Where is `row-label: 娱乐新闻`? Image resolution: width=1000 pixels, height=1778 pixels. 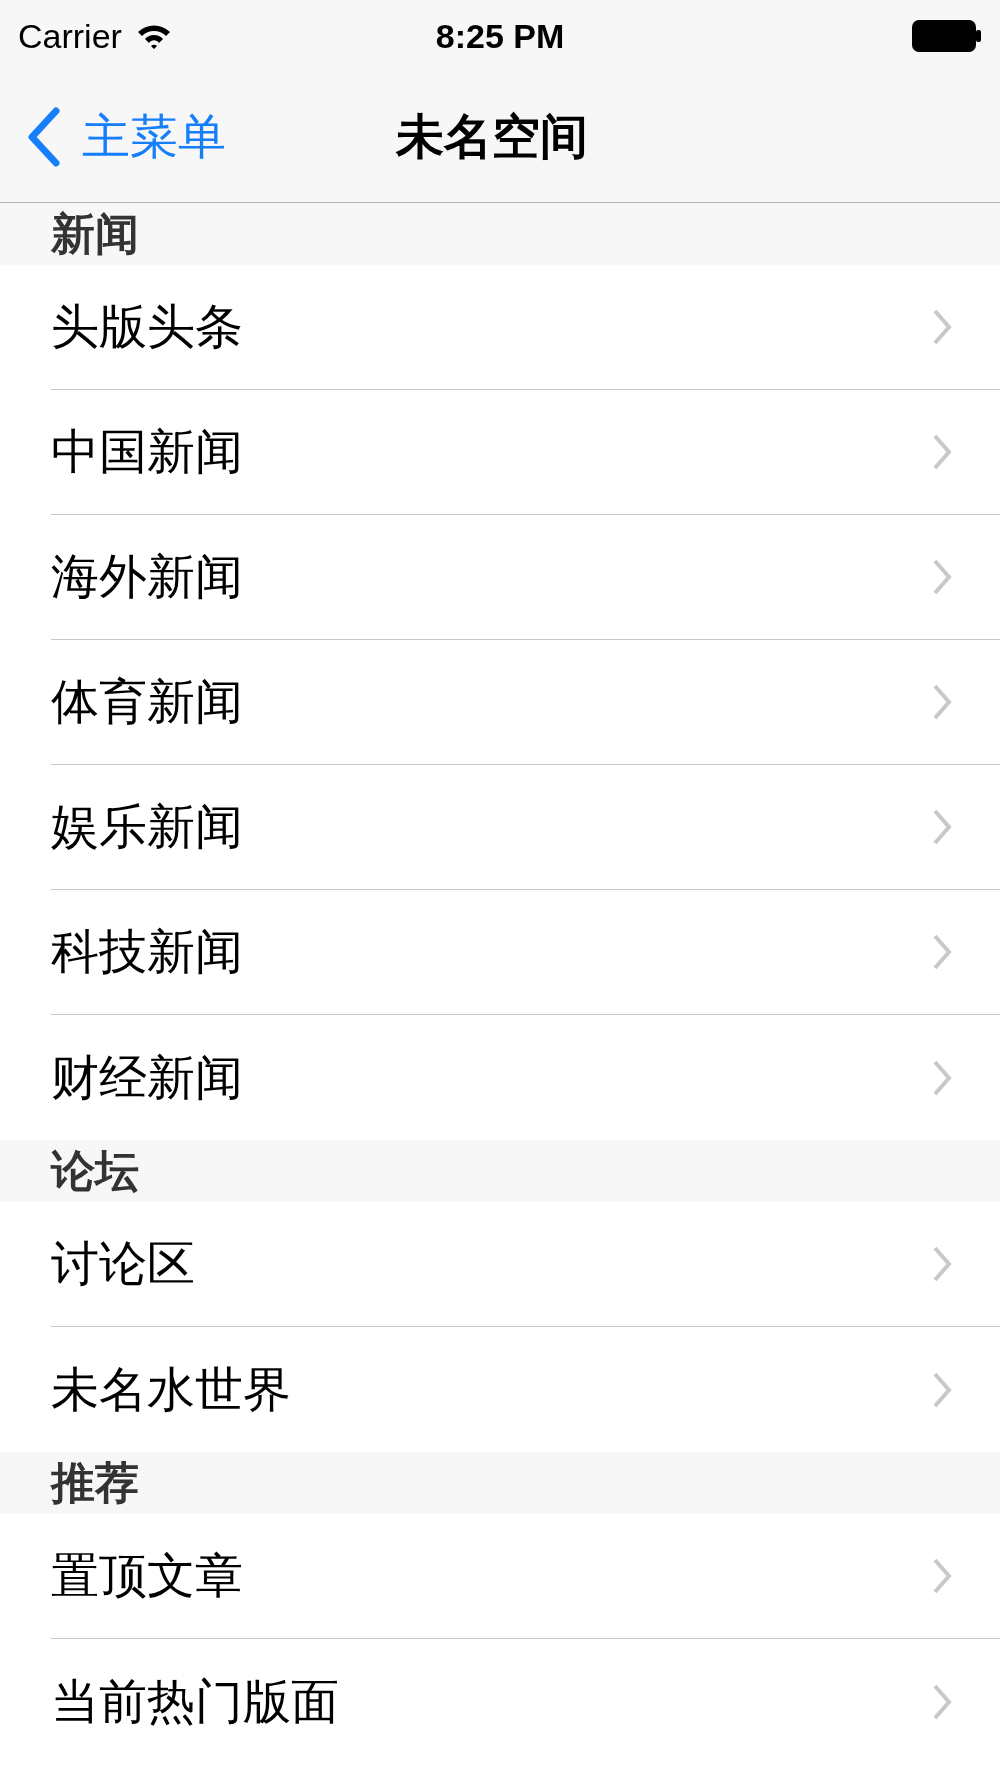 row-label: 娱乐新闻 is located at coordinates (147, 827).